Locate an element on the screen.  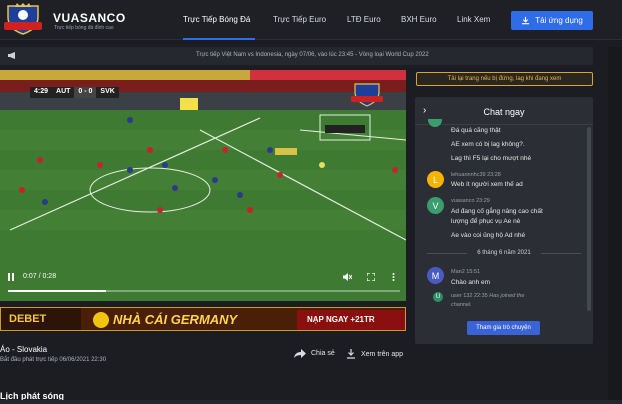
nav-euro-schedule: LTĐ Euro is located at coordinates (364, 19).